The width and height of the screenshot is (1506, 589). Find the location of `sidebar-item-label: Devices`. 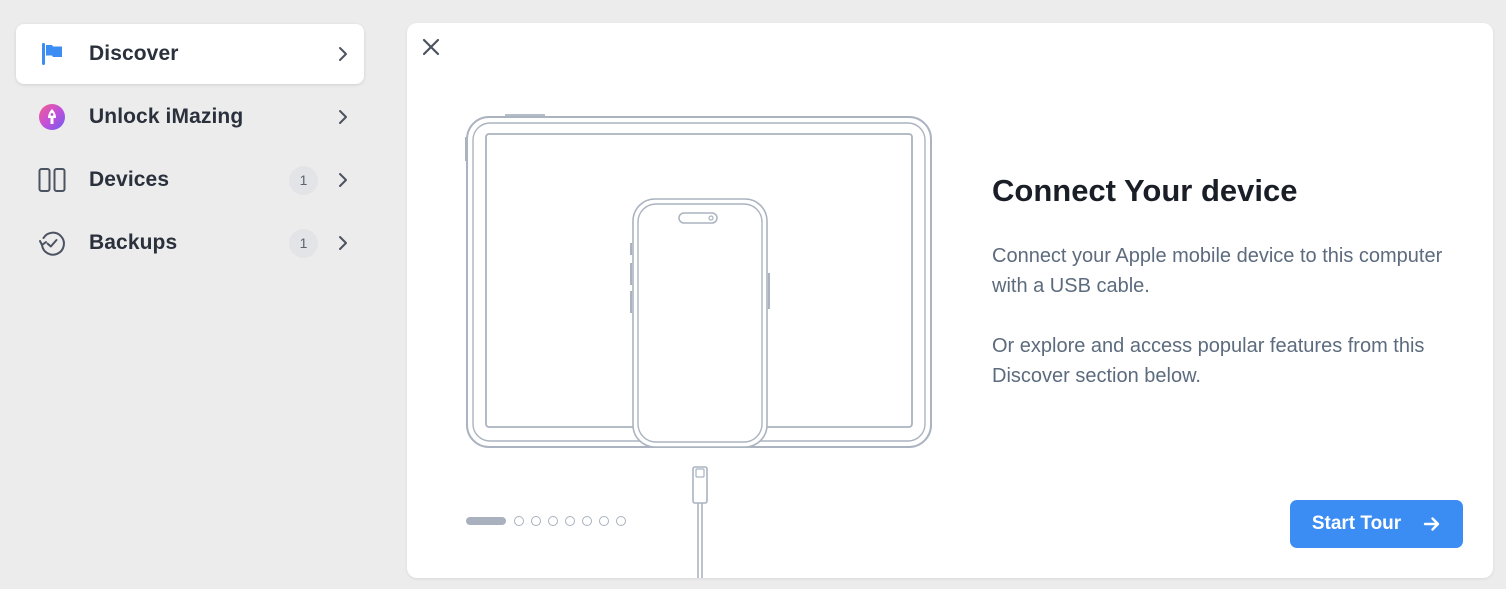

sidebar-item-label: Devices is located at coordinates (129, 179).